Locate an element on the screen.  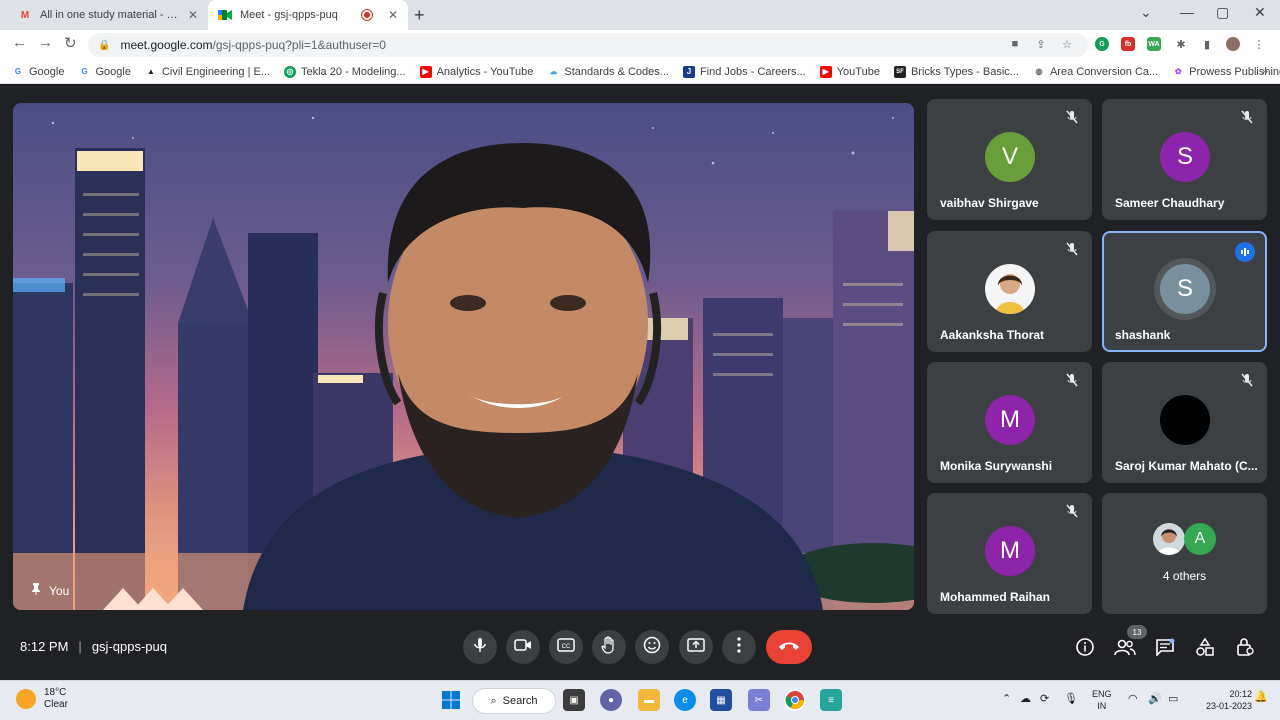
recording-icon is located at coordinates (366, 15).